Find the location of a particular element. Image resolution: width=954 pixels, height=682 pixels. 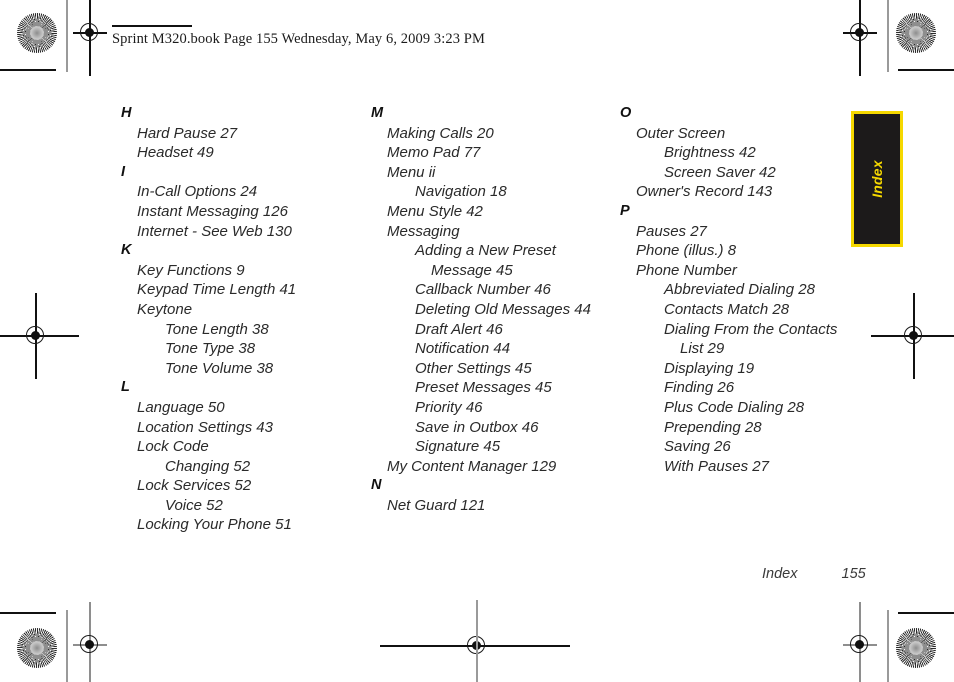

index-entry: Hard Pause 27 is located at coordinates (187, 133).